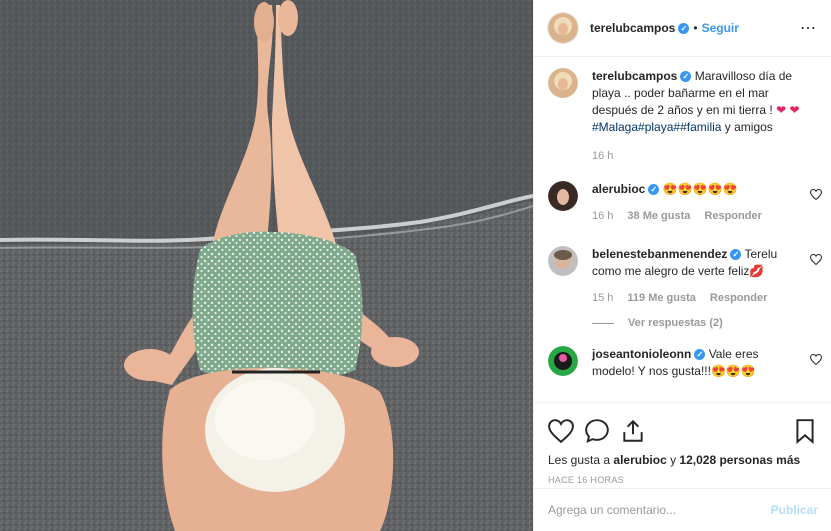  What do you see at coordinates (683, 431) in the screenshot?
I see `action-icons` at bounding box center [683, 431].